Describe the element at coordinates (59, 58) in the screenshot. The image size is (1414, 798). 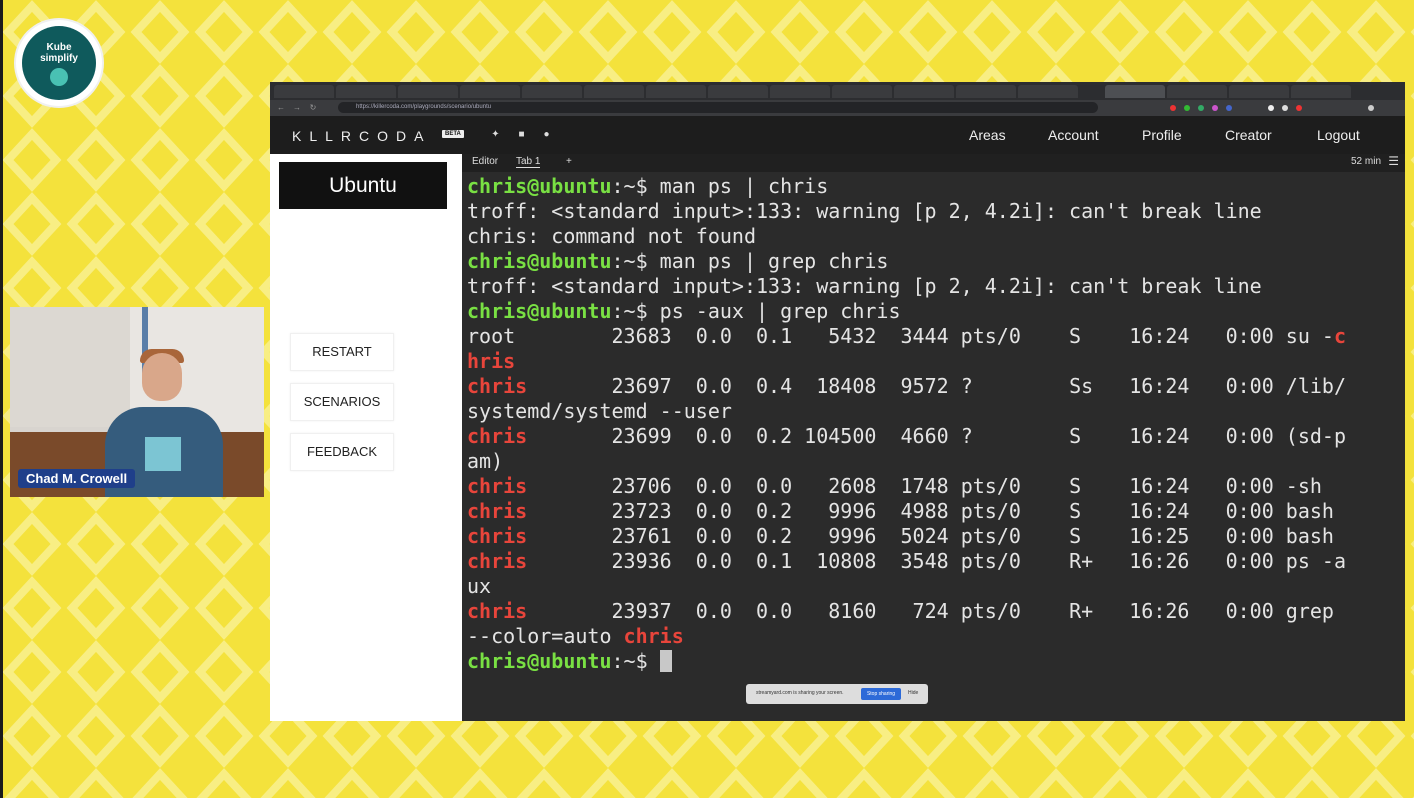
I see `logo-text-line2: simplify` at that location.